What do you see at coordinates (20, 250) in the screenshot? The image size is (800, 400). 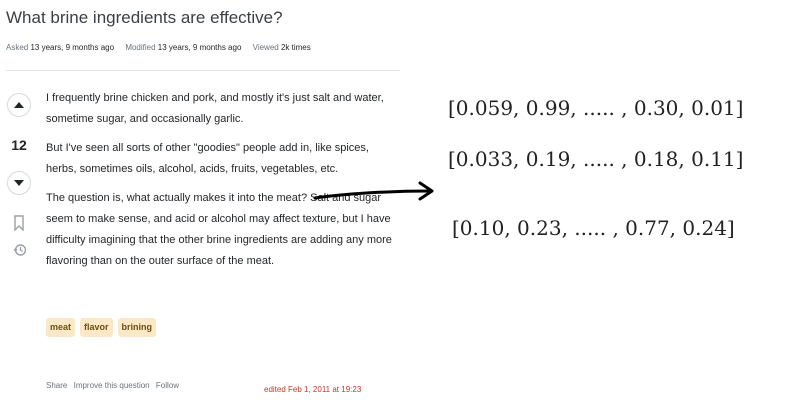 I see `history-icon` at bounding box center [20, 250].